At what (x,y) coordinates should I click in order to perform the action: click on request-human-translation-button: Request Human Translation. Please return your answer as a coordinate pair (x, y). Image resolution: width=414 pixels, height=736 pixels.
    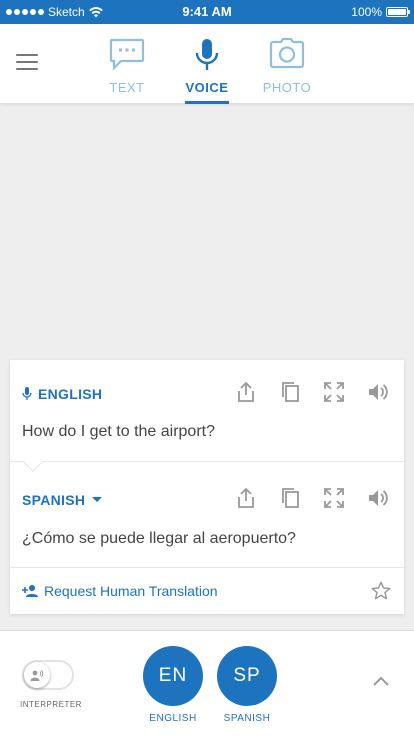
    Looking at the image, I should click on (120, 591).